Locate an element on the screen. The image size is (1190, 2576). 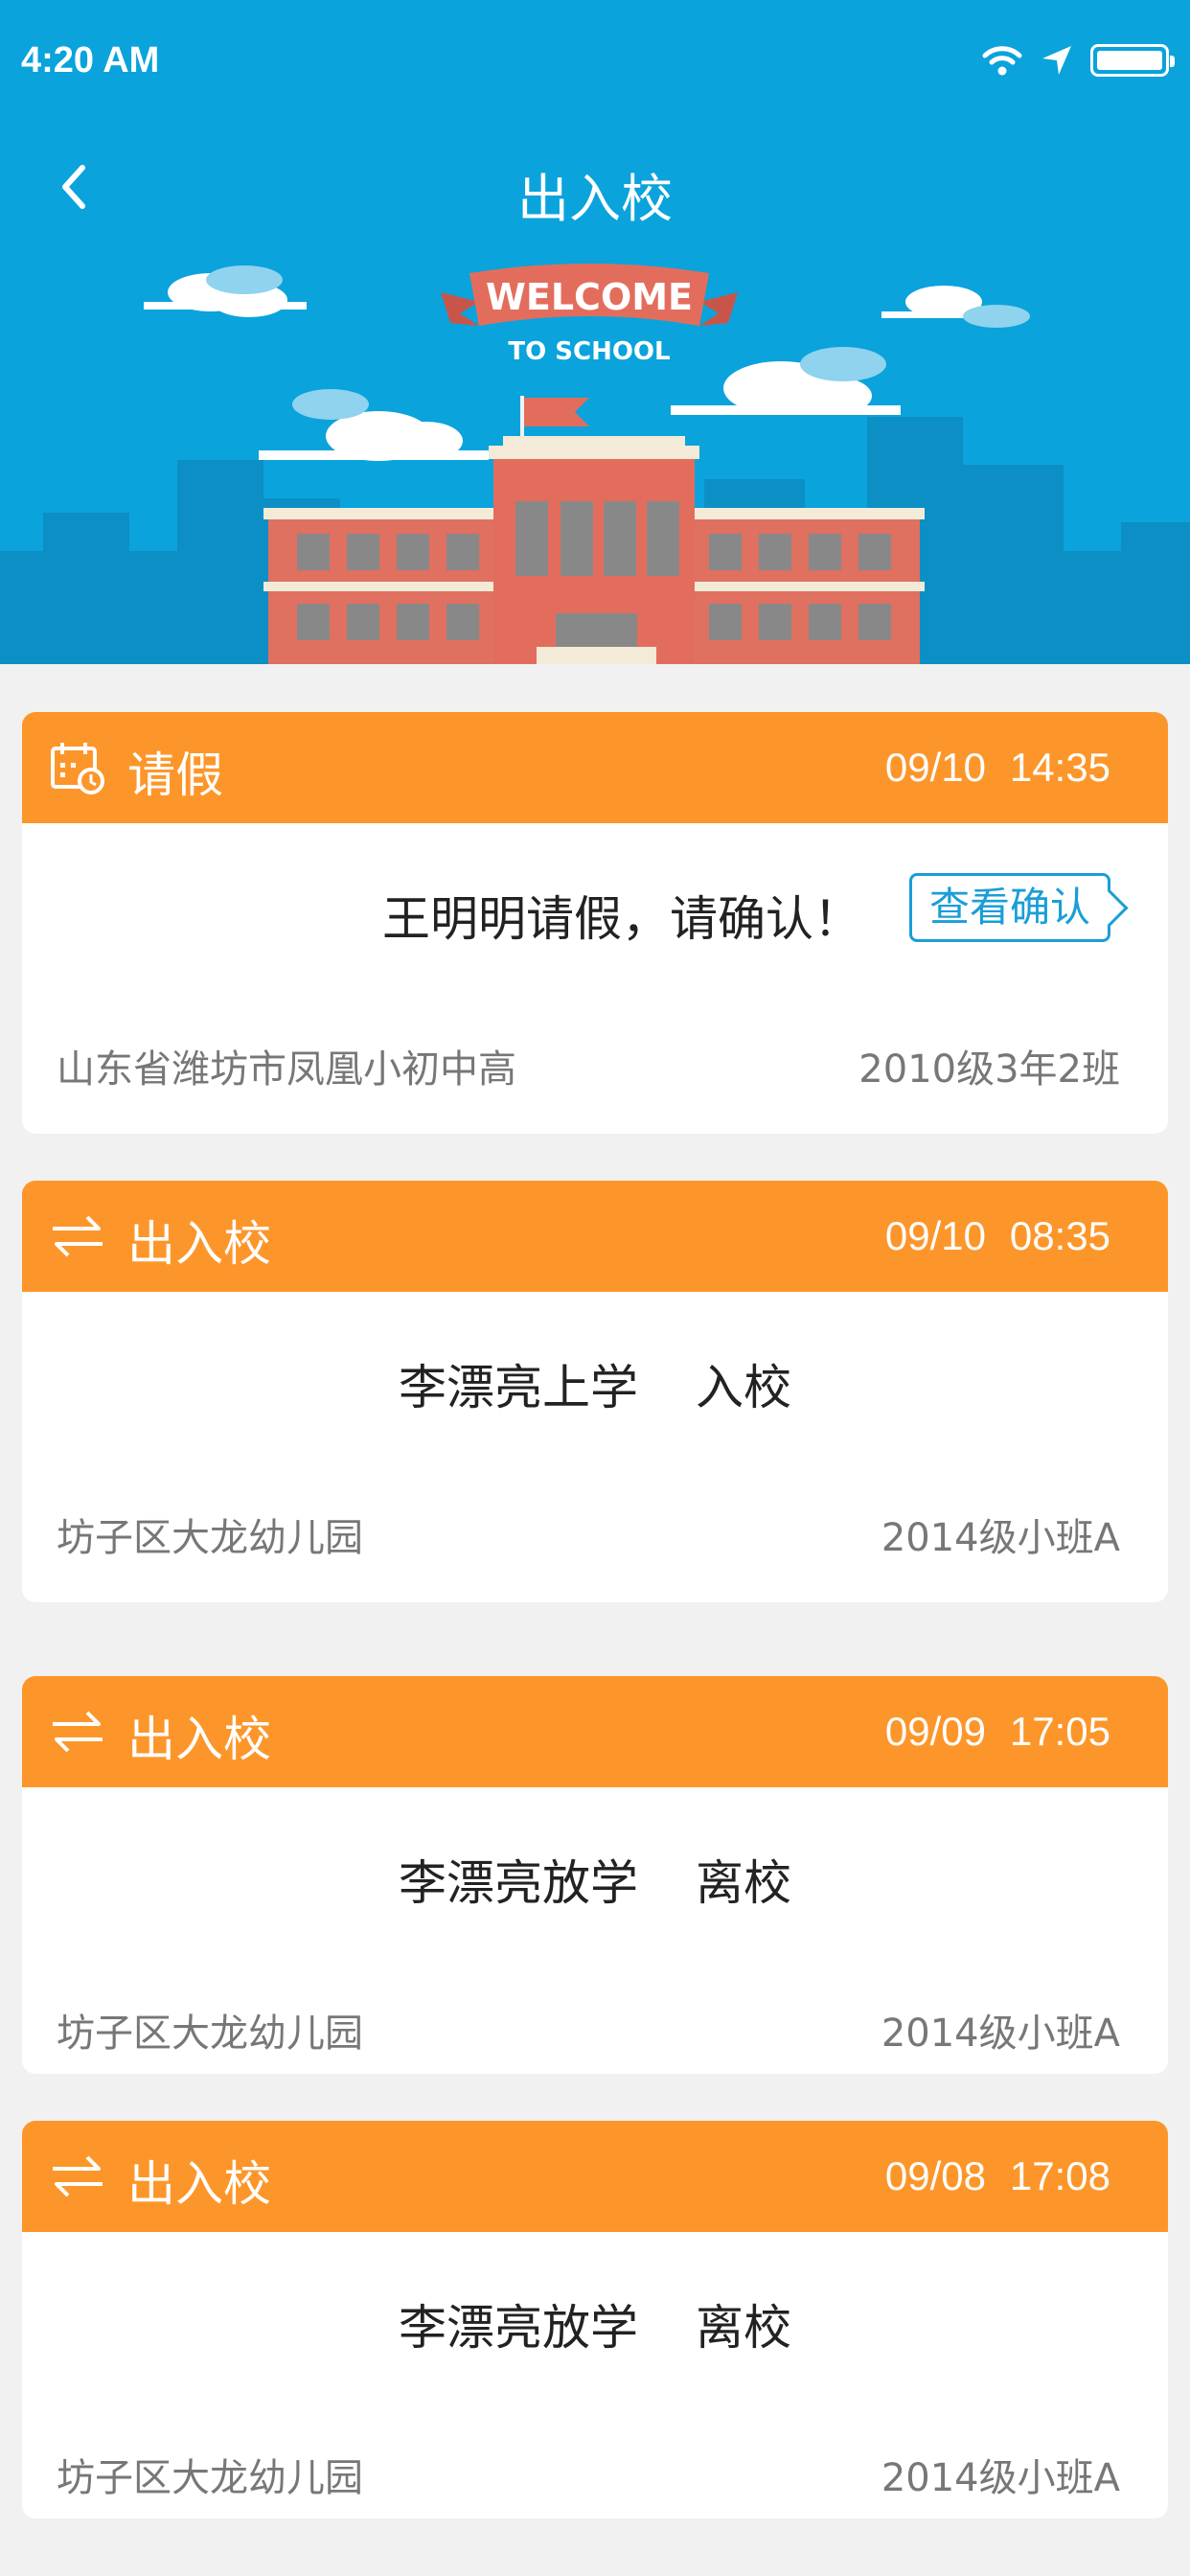
card-header: 出入校 09/09 17:05 is located at coordinates (595, 1731).